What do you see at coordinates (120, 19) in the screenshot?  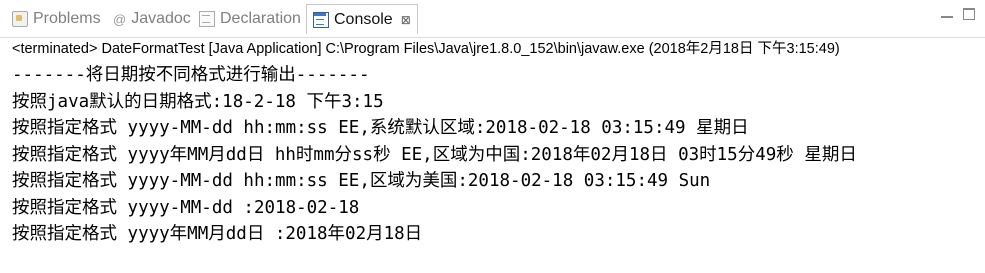 I see `javadoc-icon: @` at bounding box center [120, 19].